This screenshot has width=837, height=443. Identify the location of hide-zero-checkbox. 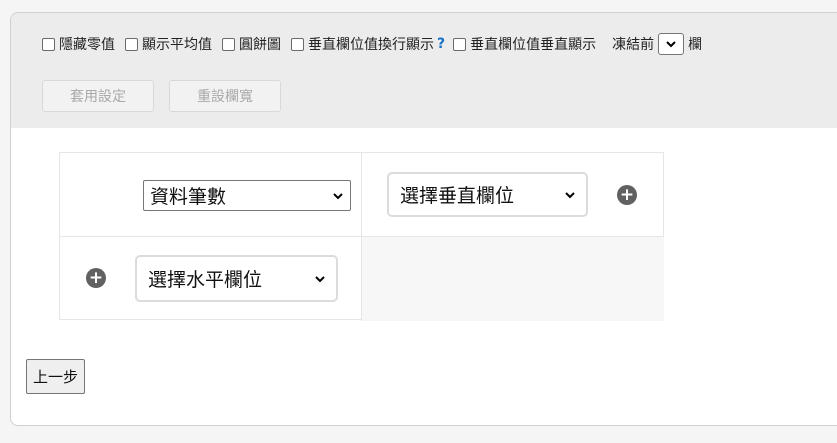
(48, 44).